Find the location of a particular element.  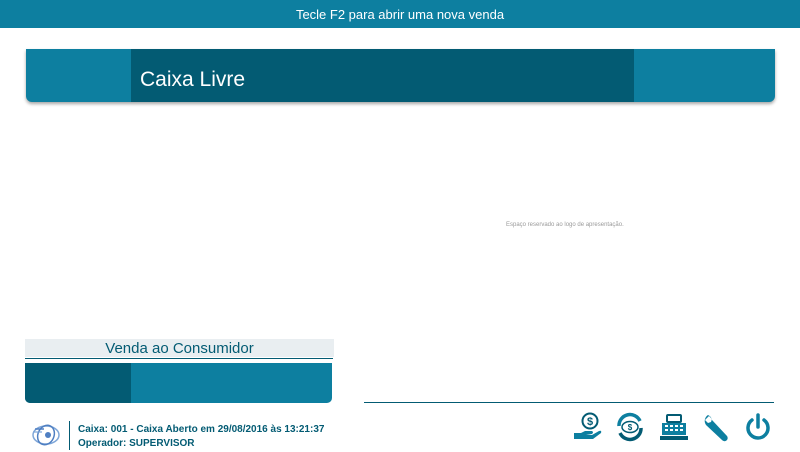

sale-info-box-dark-section is located at coordinates (78, 383).